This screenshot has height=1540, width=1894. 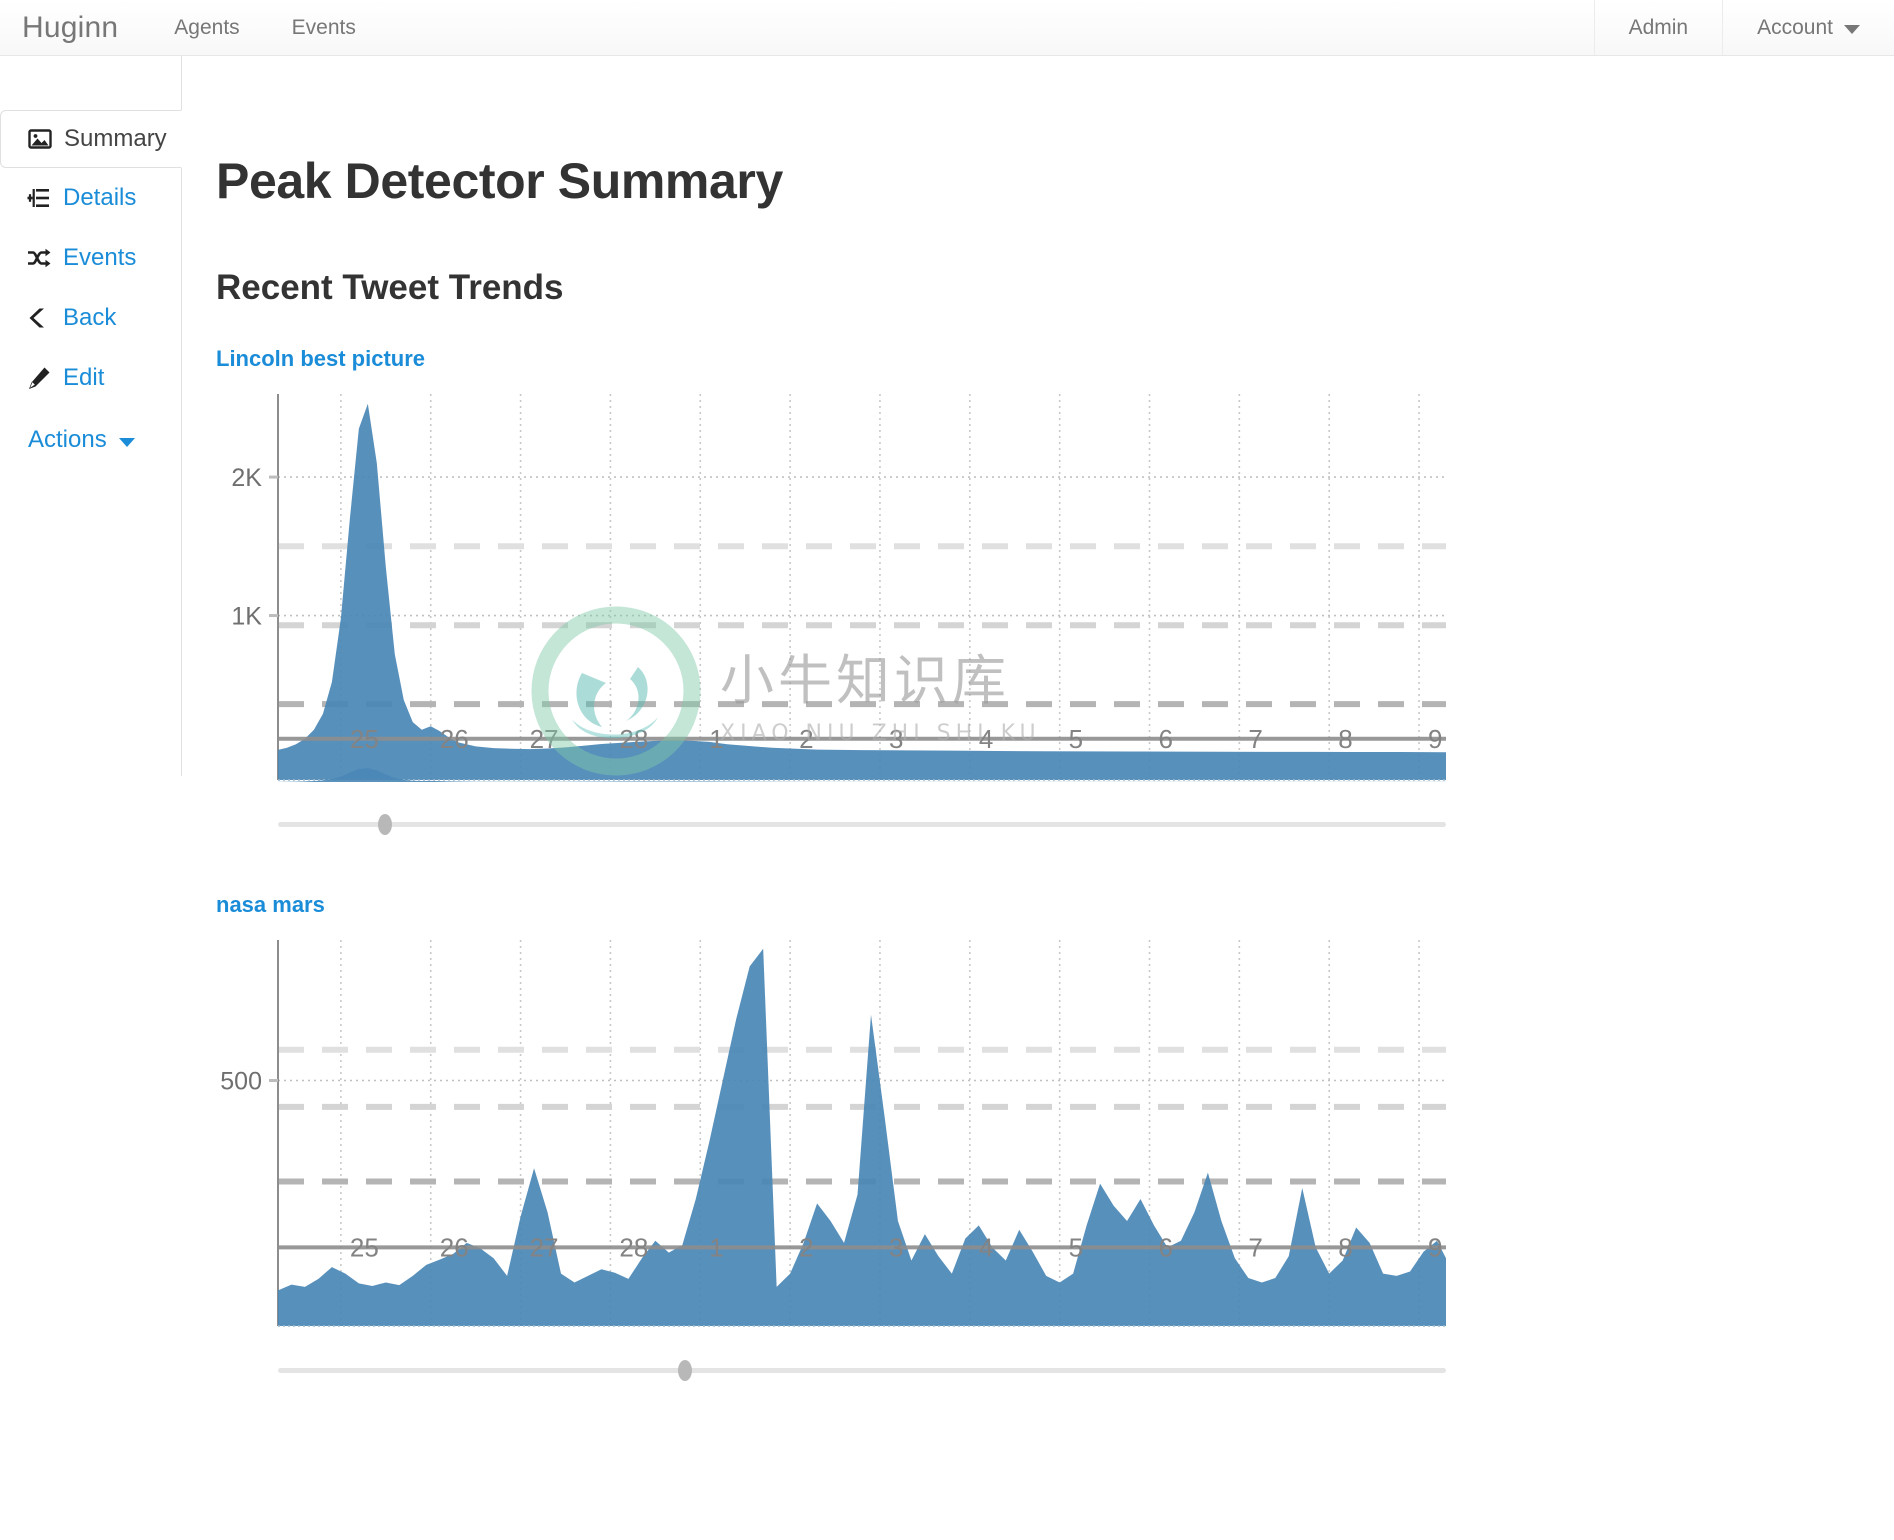 I want to click on sidebar: Summary Details Events Back Edit Actions, so click(x=91, y=416).